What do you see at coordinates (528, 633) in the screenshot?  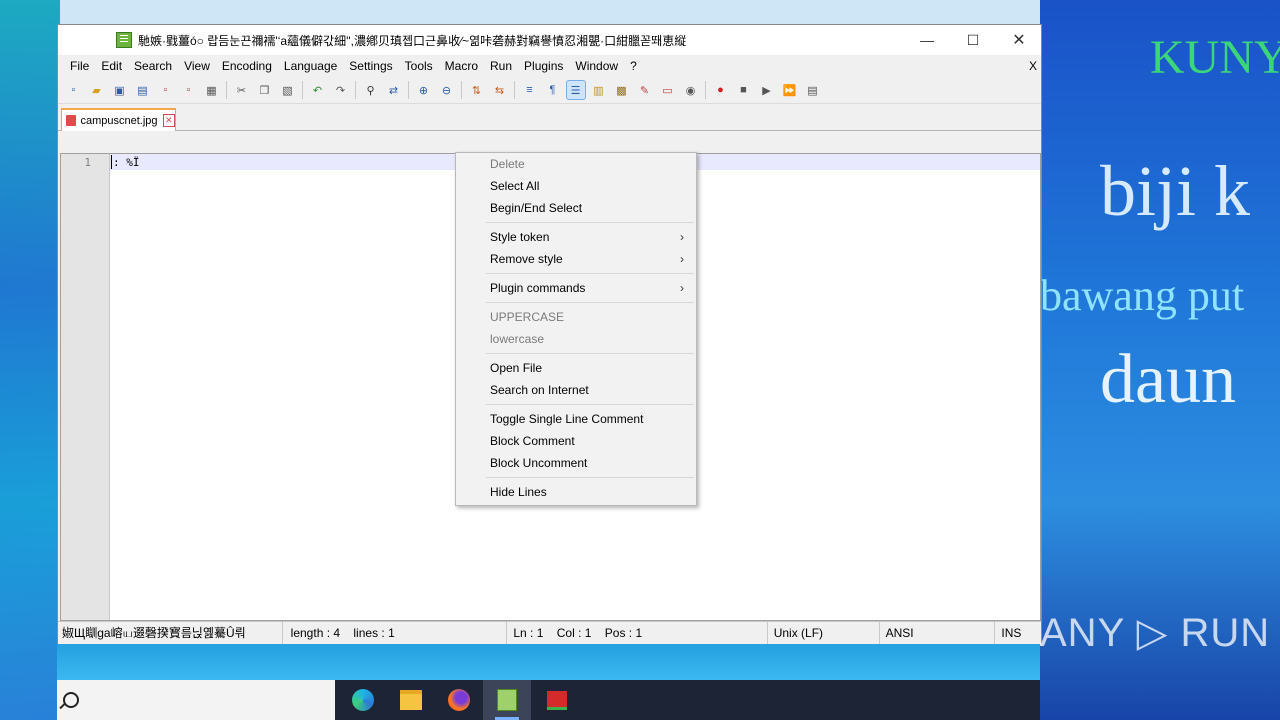 I see `status-ln: Ln : 1` at bounding box center [528, 633].